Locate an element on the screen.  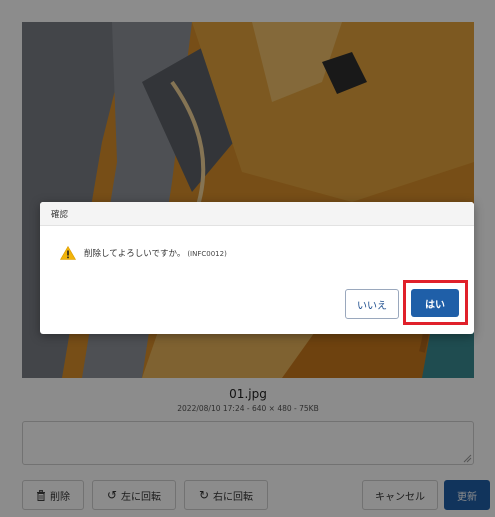
warning-icon is located at coordinates (68, 253).